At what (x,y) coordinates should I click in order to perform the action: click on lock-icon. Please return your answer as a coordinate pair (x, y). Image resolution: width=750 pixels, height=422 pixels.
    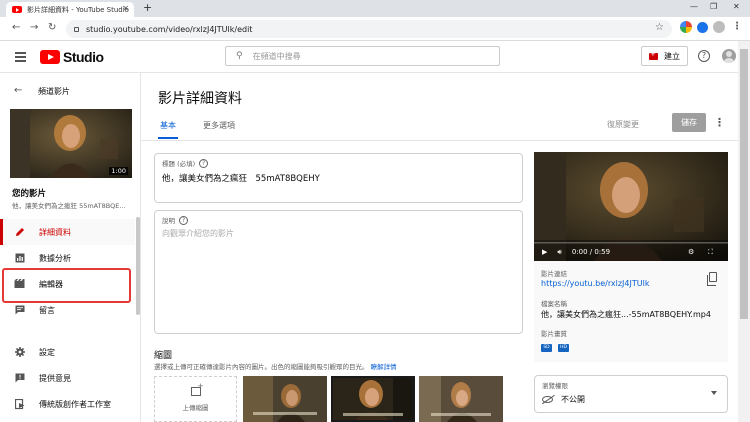
    Looking at the image, I should click on (76, 29).